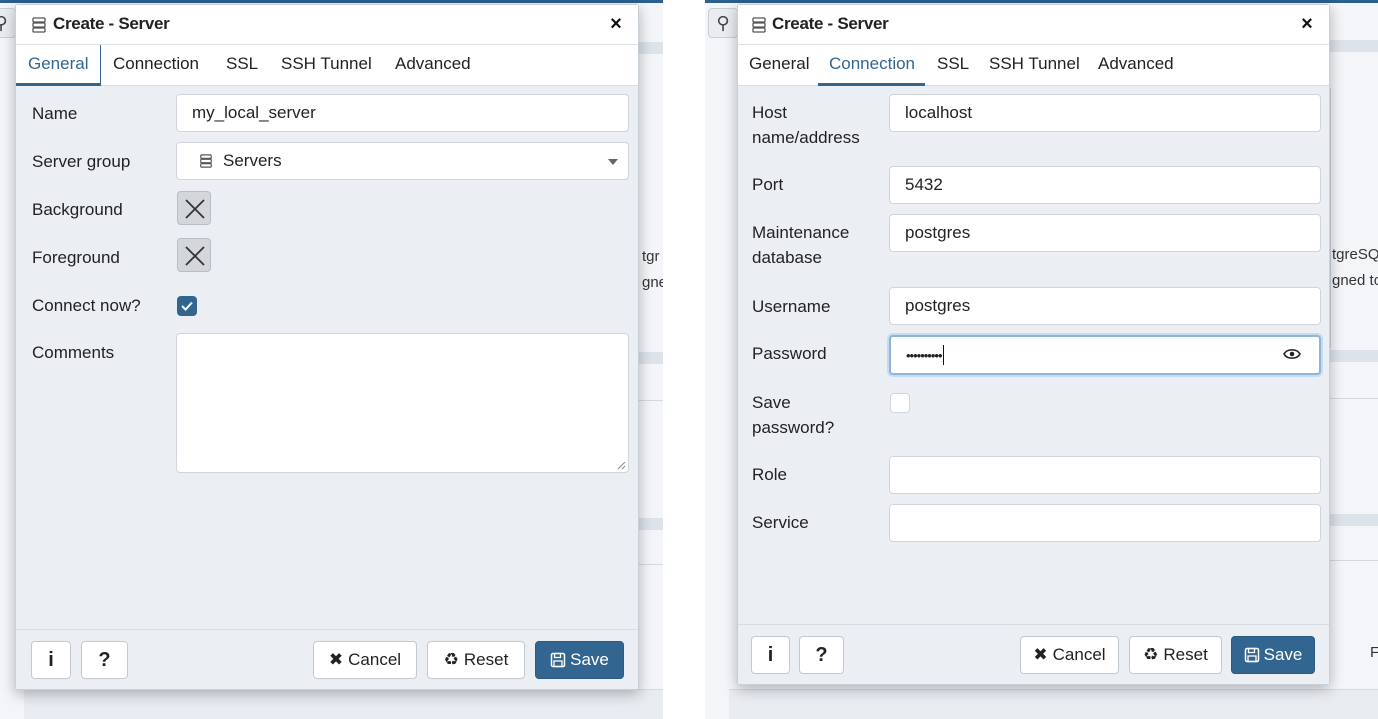 Image resolution: width=1378 pixels, height=719 pixels. I want to click on name-input-value: my_local_server, so click(254, 112).